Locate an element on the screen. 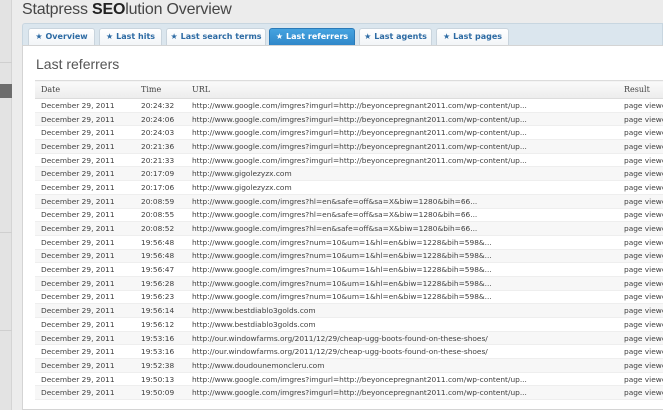 This screenshot has width=663, height=410. admin-sidebar is located at coordinates (6, 205).